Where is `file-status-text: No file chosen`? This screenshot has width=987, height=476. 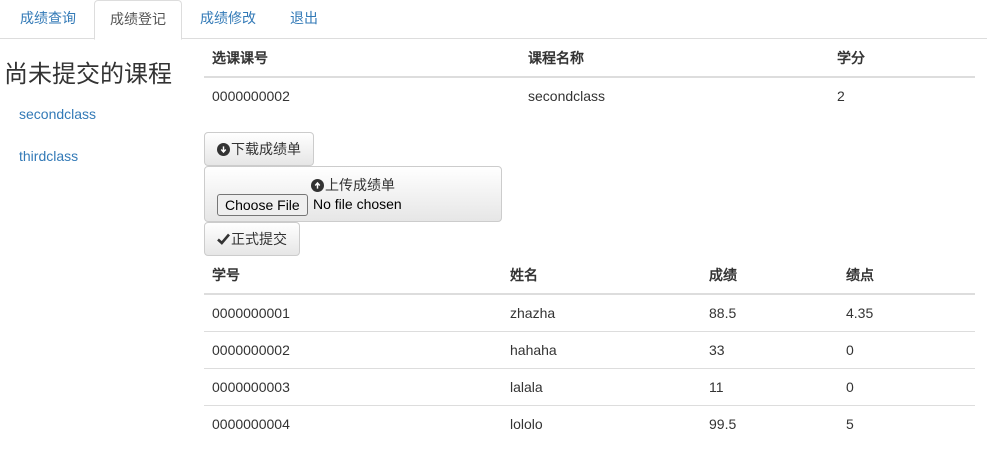 file-status-text: No file chosen is located at coordinates (357, 204).